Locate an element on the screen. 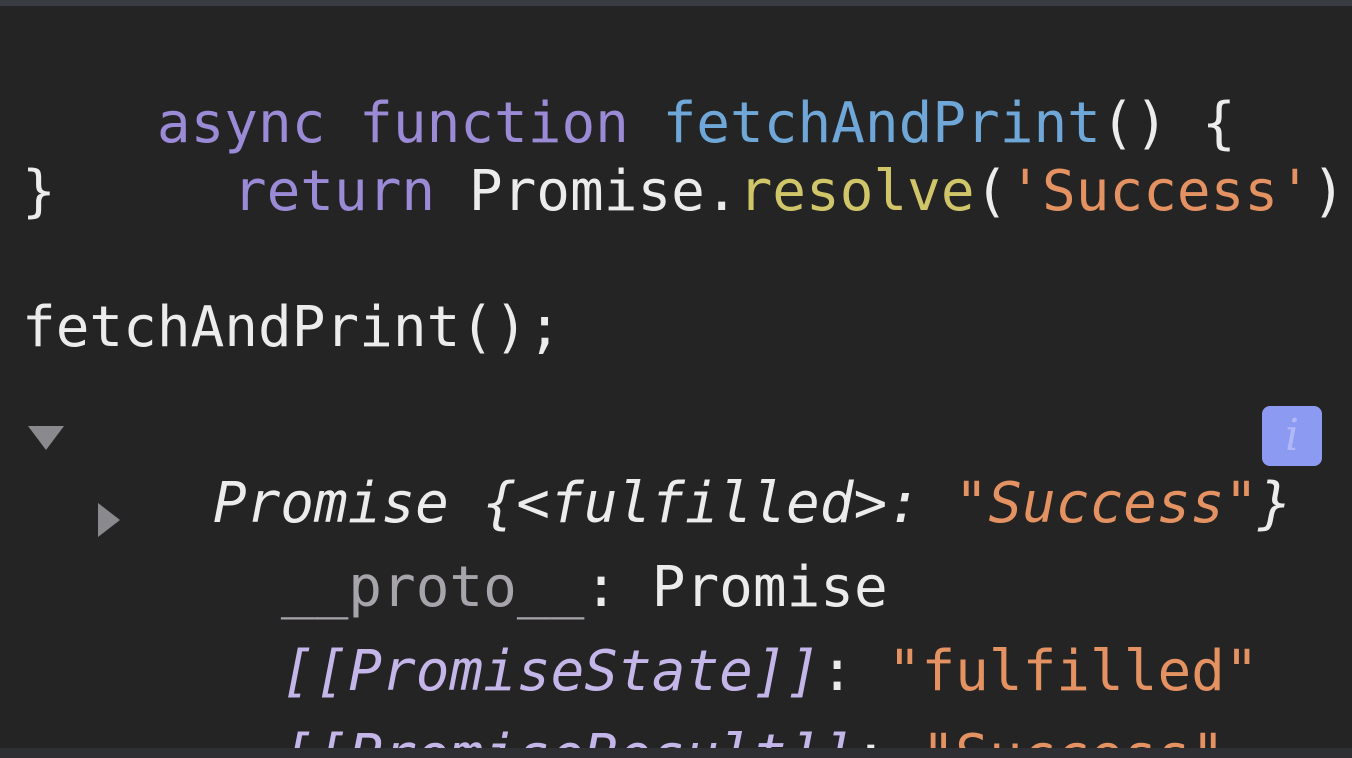 The width and height of the screenshot is (1352, 758). panel-bottom-border is located at coordinates (676, 753).